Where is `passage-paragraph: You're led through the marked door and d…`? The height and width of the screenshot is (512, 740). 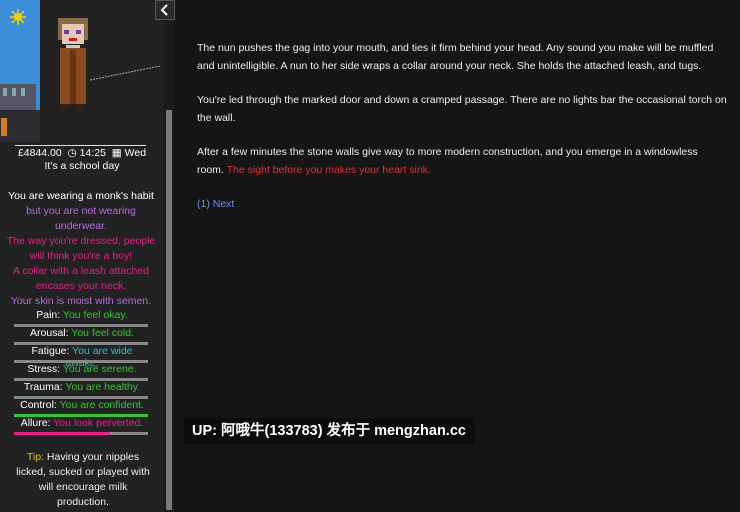 passage-paragraph: You're led through the marked door and d… is located at coordinates (462, 109).